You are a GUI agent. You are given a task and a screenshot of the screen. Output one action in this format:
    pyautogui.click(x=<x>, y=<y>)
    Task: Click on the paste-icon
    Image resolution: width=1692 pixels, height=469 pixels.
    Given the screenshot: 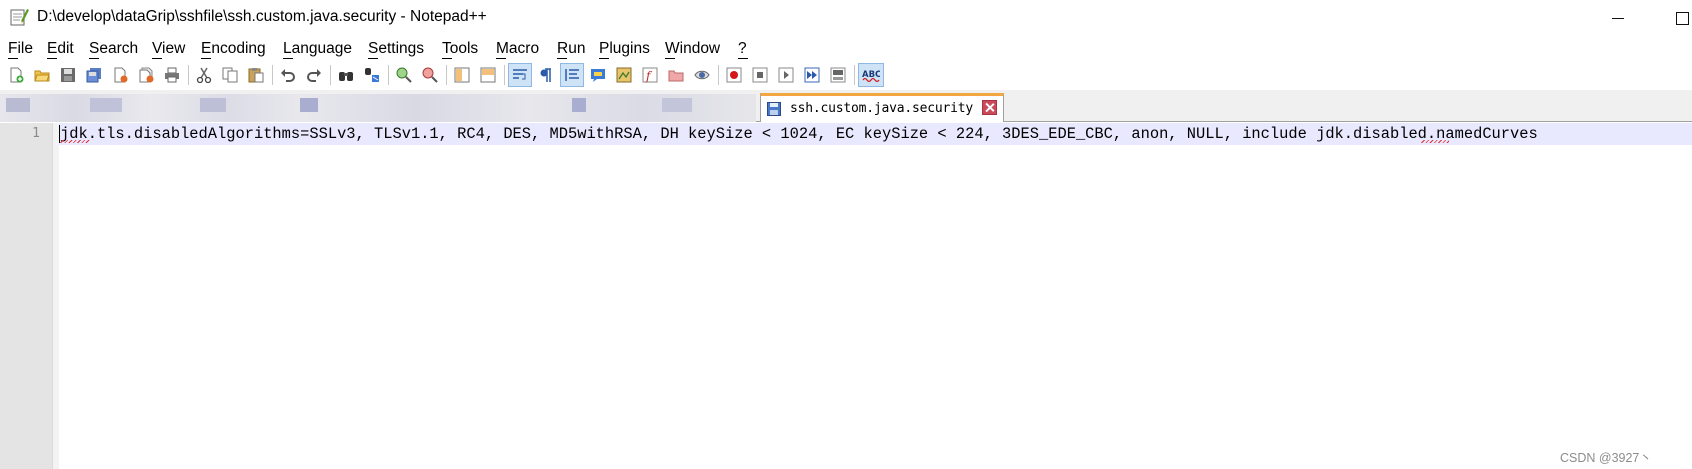 What is the action you would take?
    pyautogui.click(x=256, y=75)
    